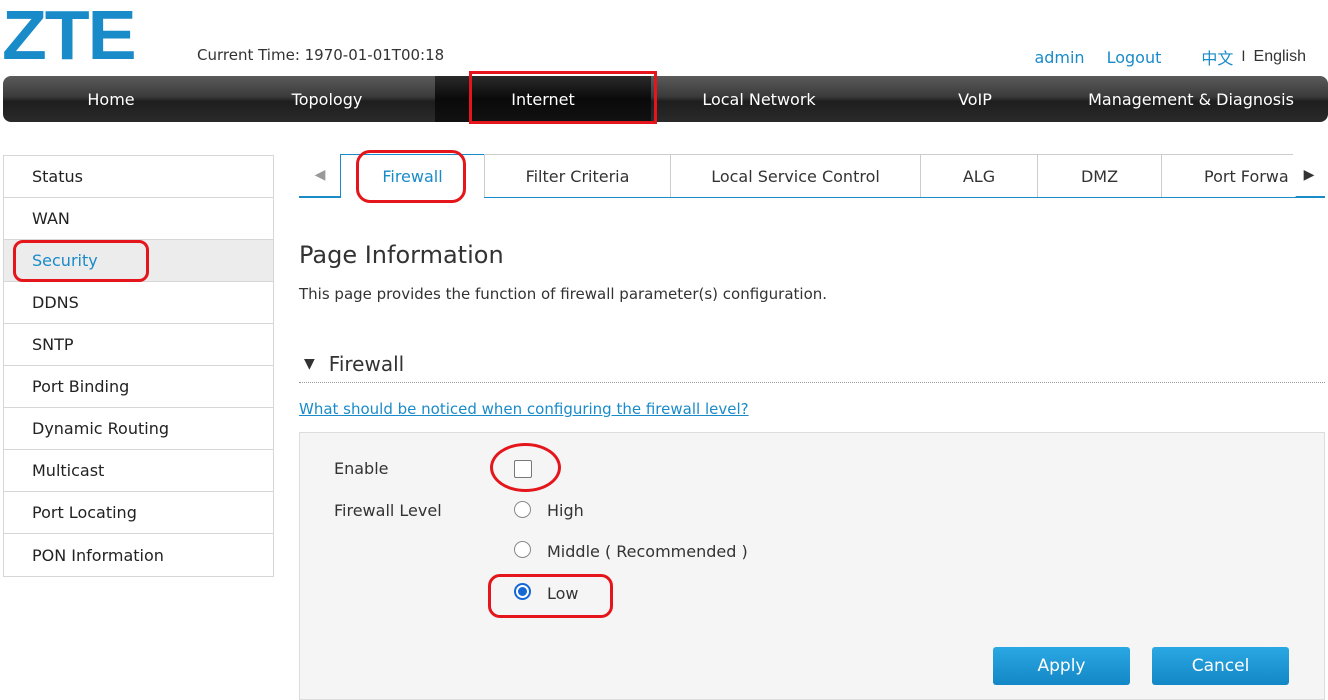 The height and width of the screenshot is (700, 1328). I want to click on tabs-next-icon: ▶, so click(1309, 175).